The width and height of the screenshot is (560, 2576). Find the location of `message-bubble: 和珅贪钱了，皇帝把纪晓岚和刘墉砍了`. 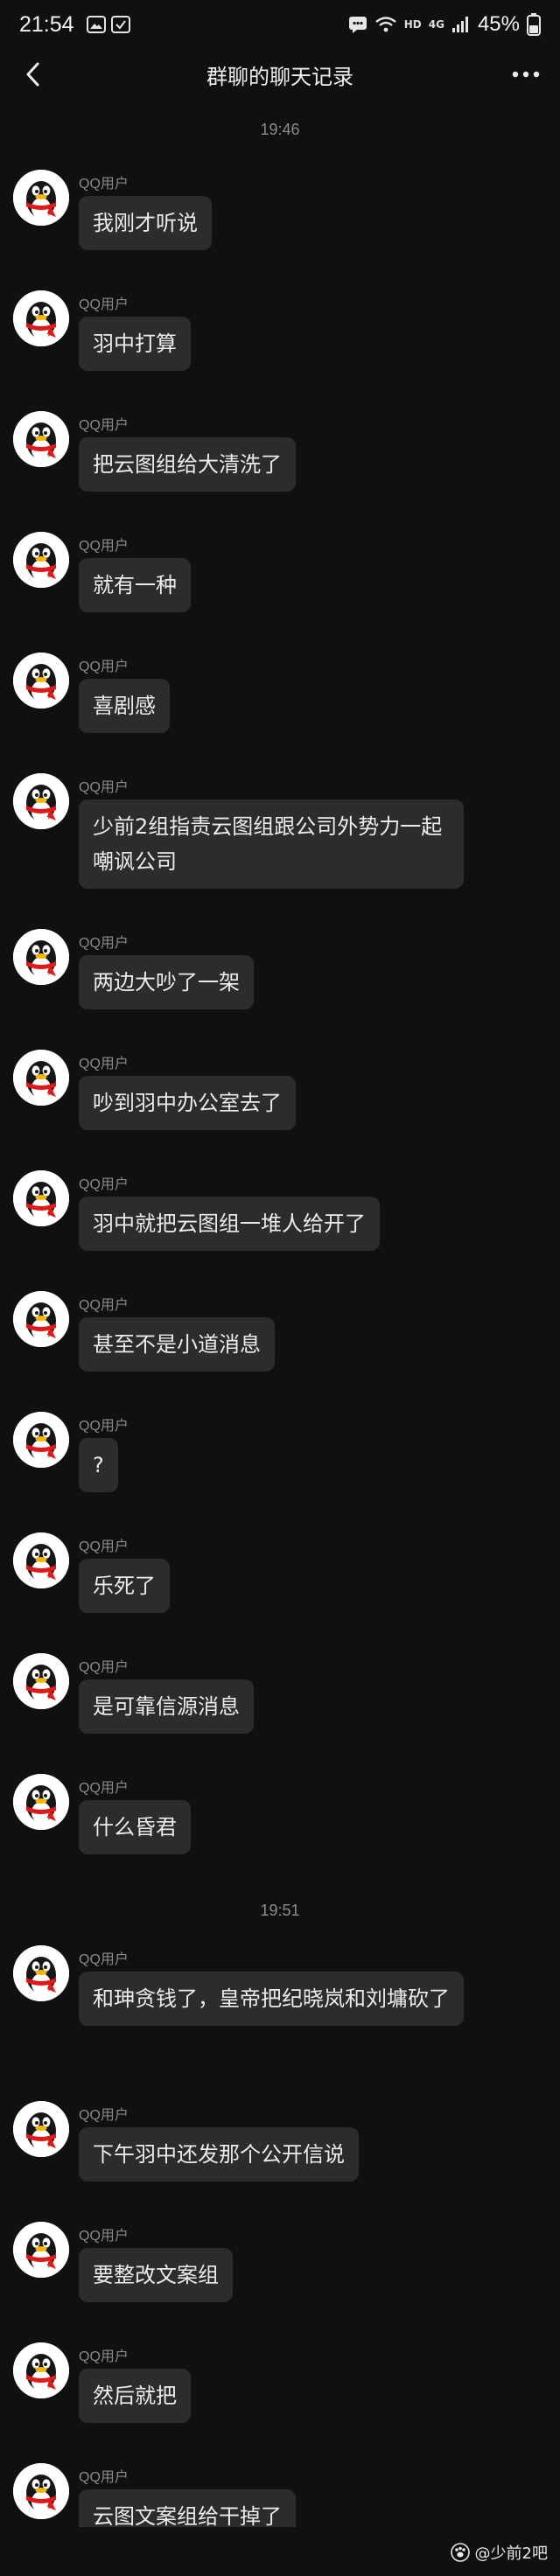

message-bubble: 和珅贪钱了，皇帝把纪晓岚和刘墉砍了 is located at coordinates (271, 1999).